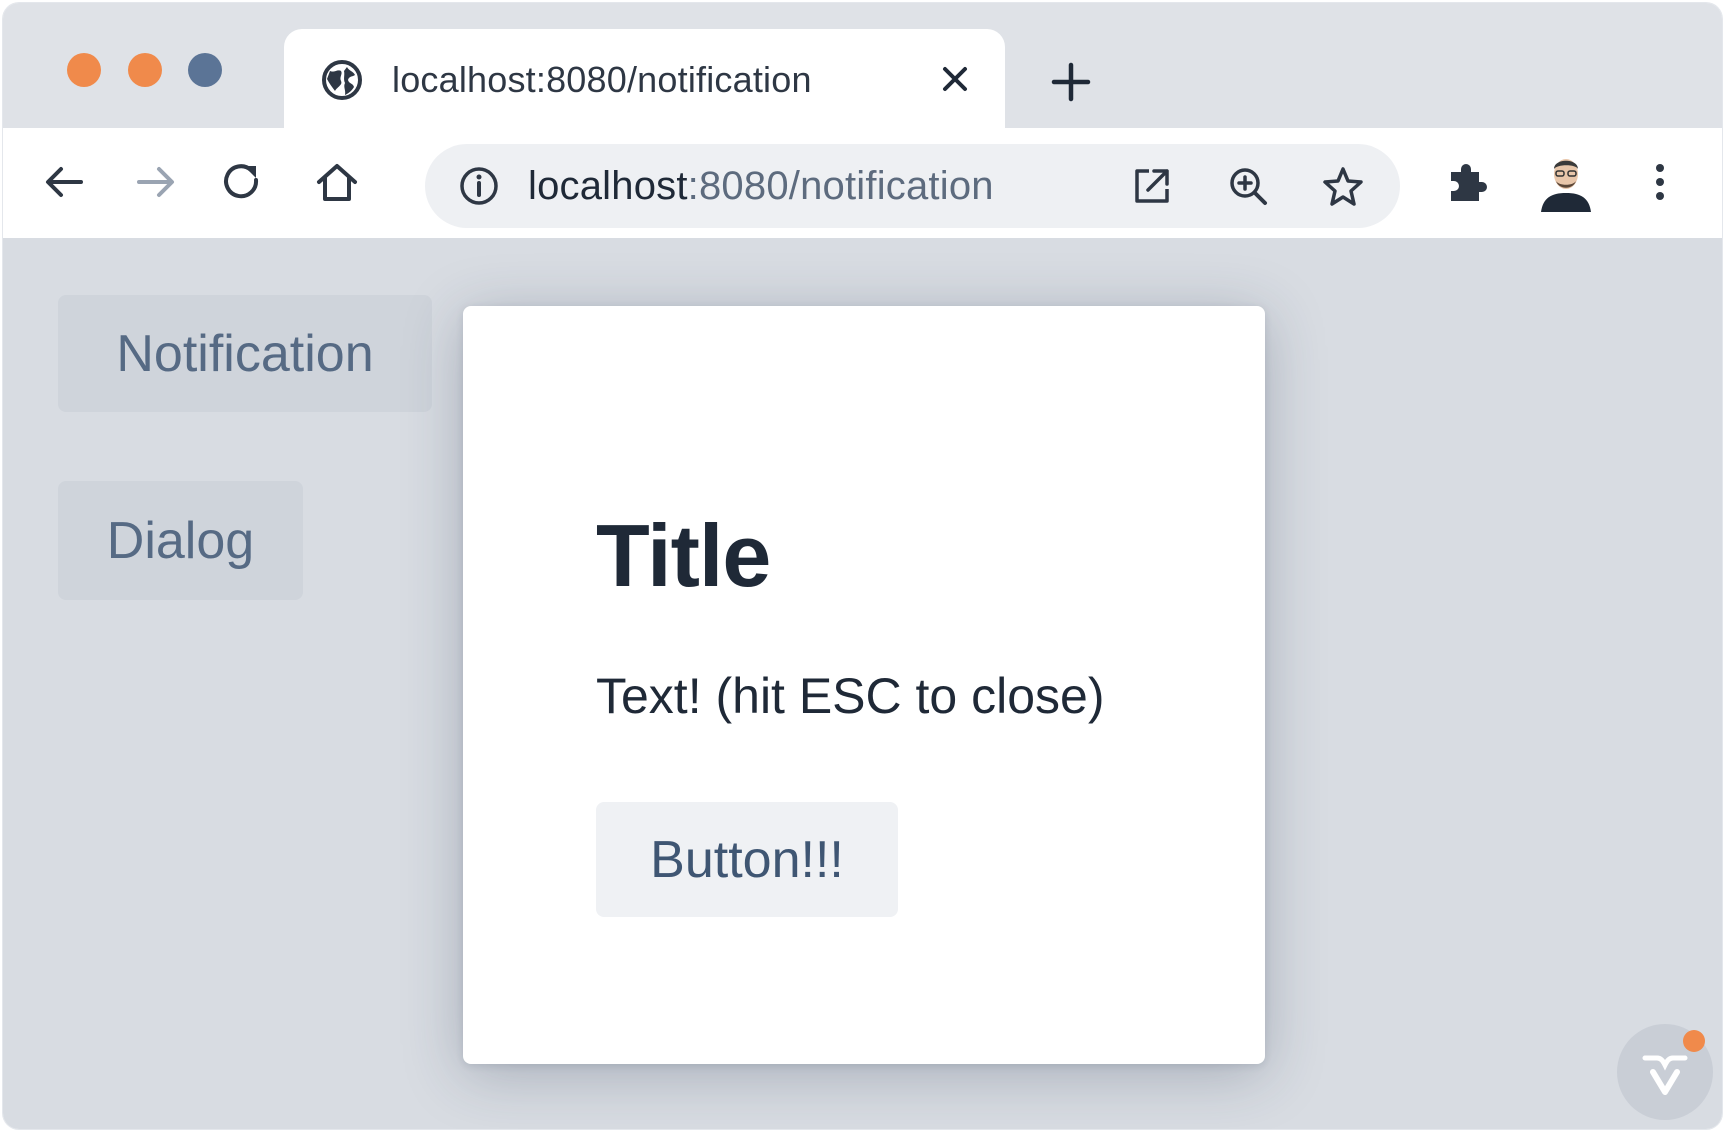 The width and height of the screenshot is (1725, 1133). Describe the element at coordinates (840, 186) in the screenshot. I see `url-path: :8080/notification` at that location.